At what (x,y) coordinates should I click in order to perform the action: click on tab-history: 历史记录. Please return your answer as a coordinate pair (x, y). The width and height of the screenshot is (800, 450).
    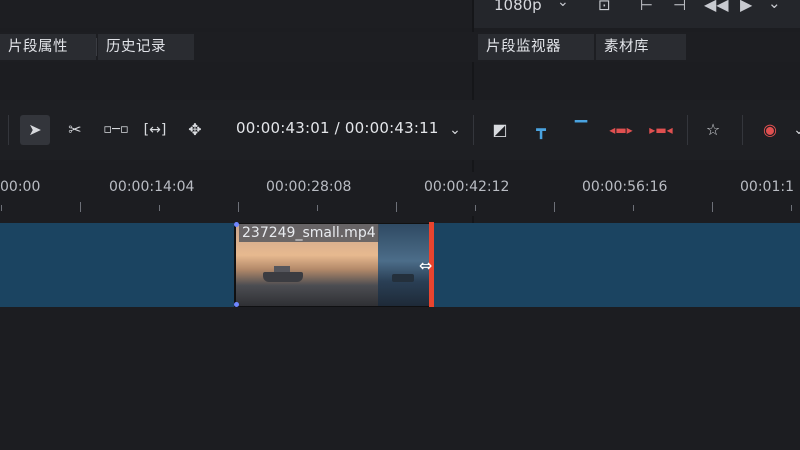
    Looking at the image, I should click on (146, 47).